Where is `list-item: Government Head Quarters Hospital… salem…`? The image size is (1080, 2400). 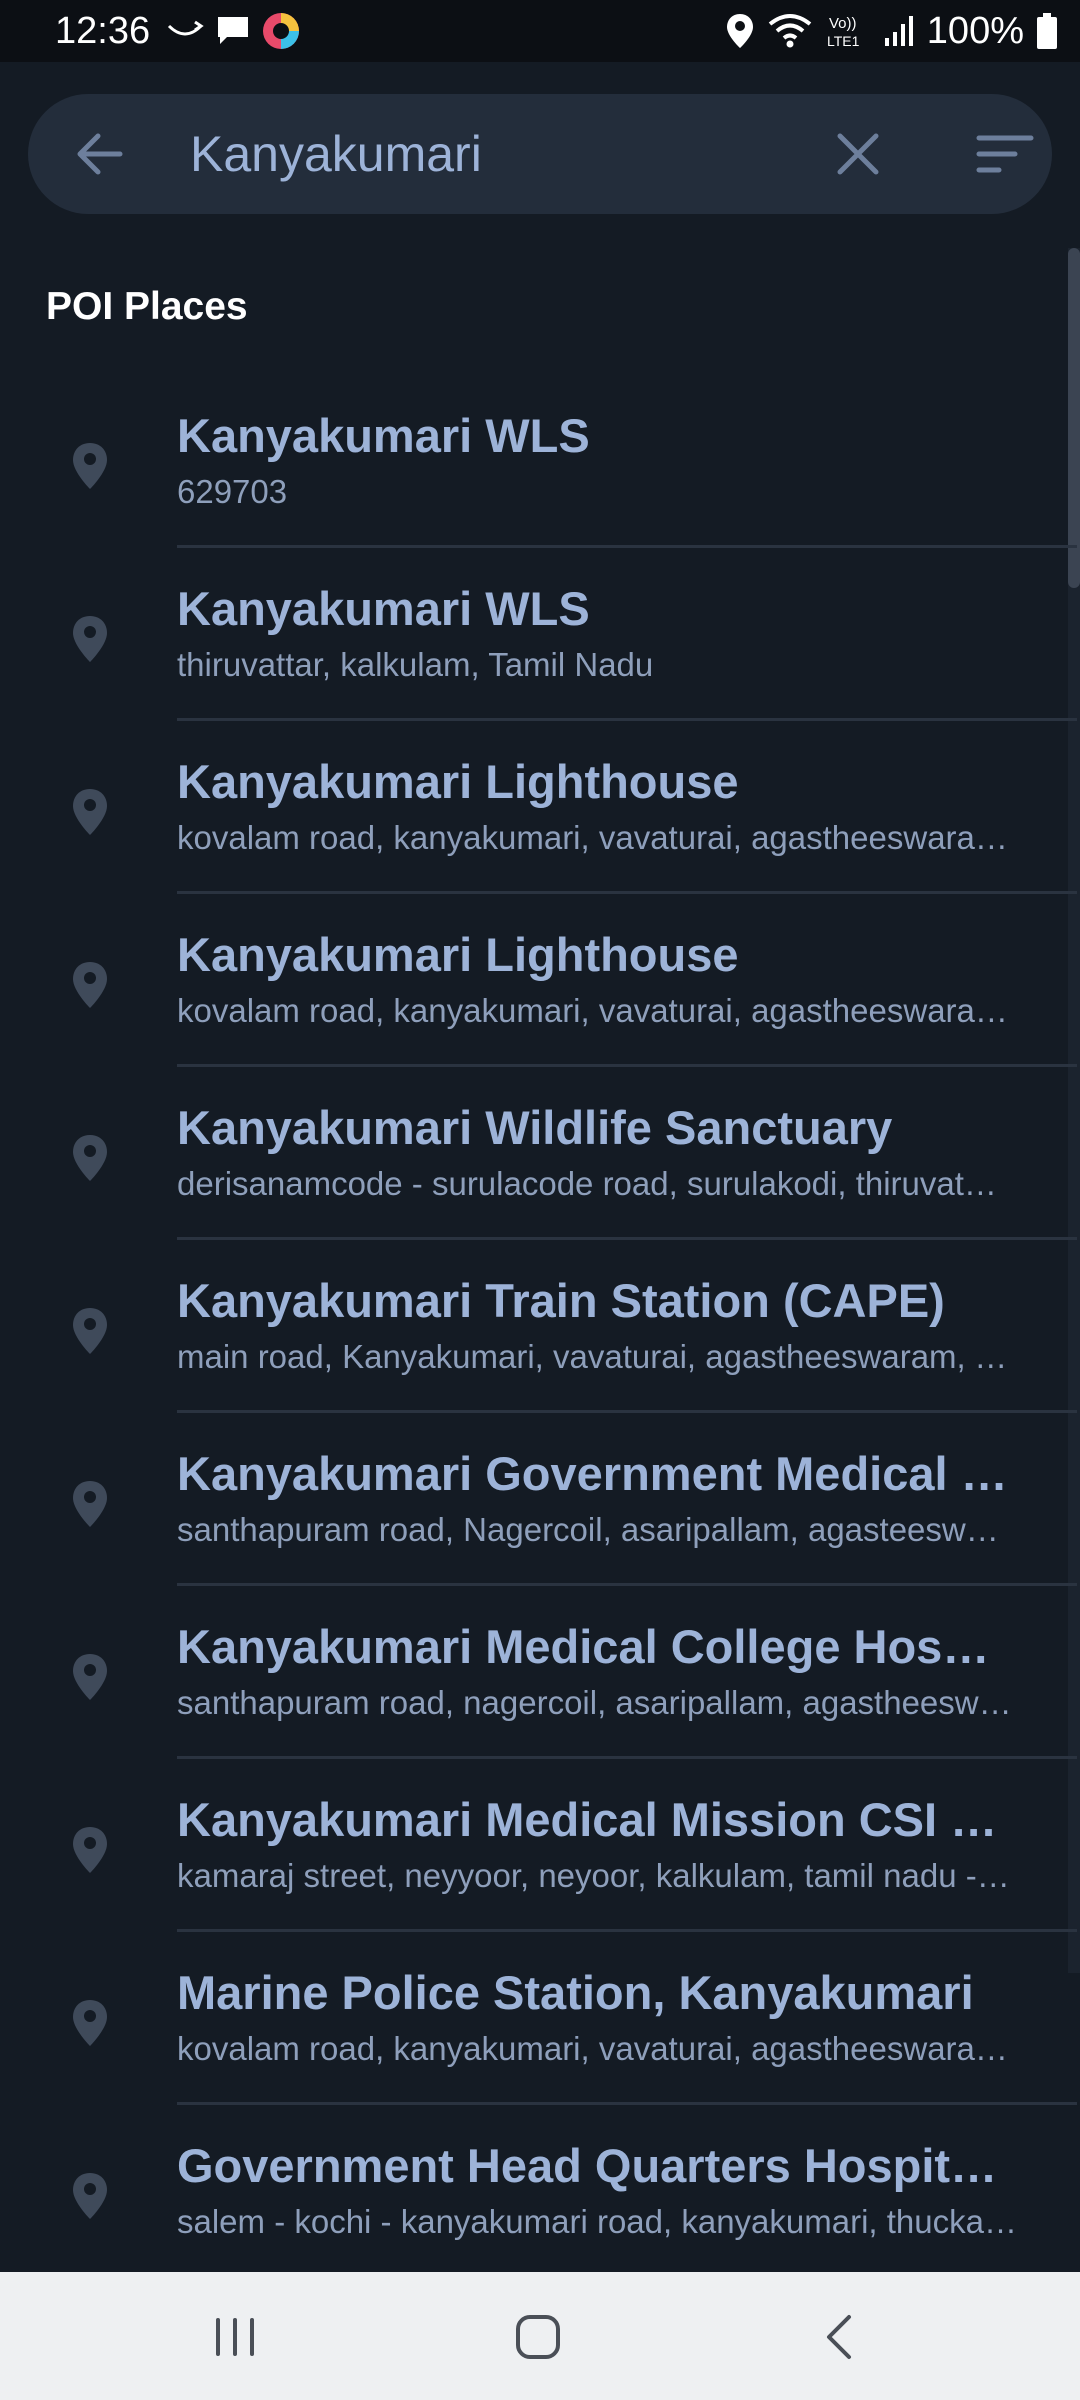
list-item: Government Head Quarters Hospital… salem… is located at coordinates (534, 2191).